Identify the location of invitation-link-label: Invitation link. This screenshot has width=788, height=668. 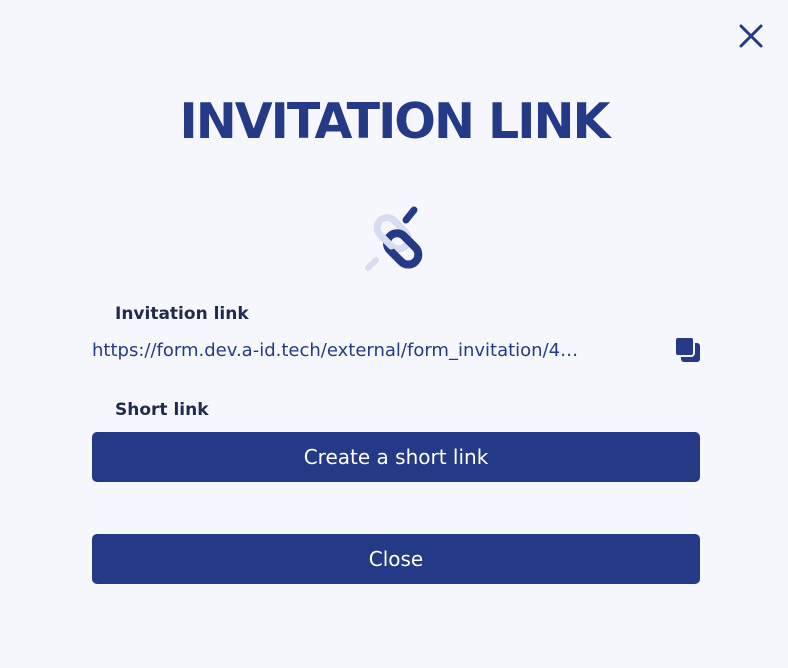
(182, 314).